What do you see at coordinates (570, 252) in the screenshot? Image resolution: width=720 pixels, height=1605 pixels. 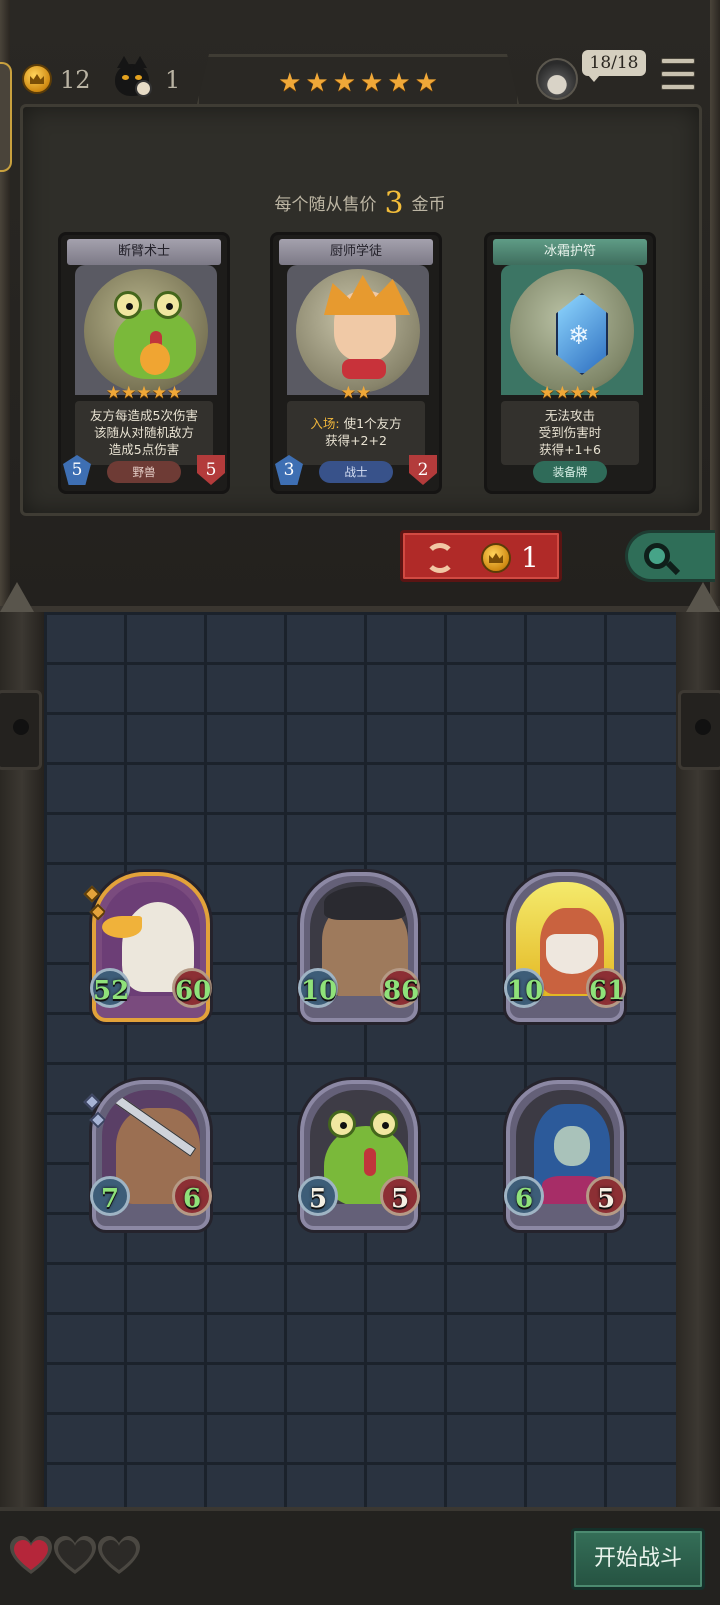 I see `card-name: 冰霜护符` at bounding box center [570, 252].